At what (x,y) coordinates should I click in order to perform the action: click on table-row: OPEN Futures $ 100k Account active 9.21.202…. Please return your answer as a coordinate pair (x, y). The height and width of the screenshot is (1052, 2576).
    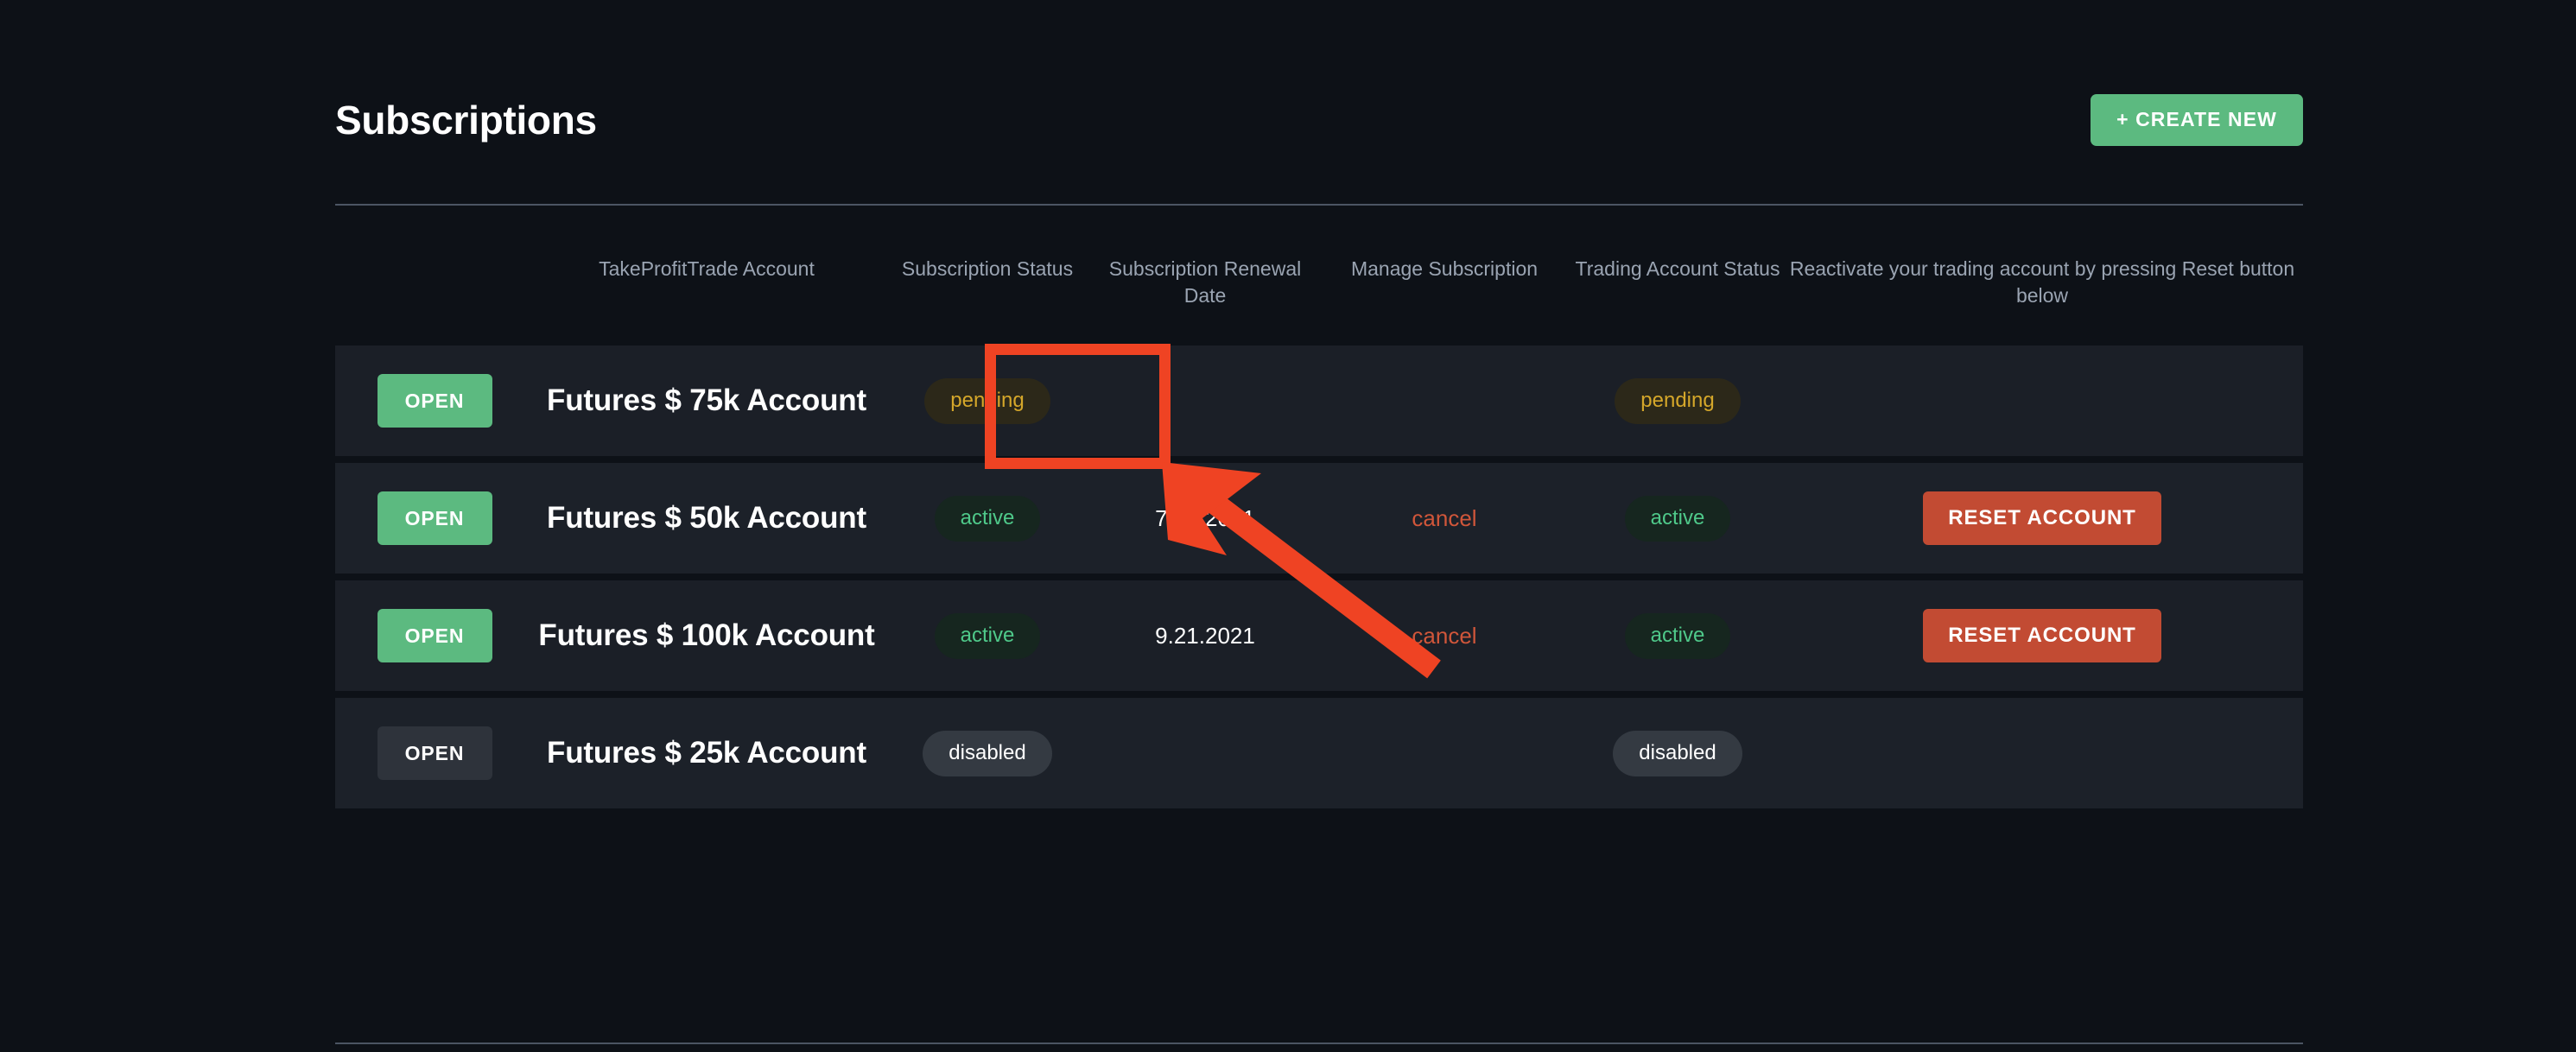
    Looking at the image, I should click on (1319, 635).